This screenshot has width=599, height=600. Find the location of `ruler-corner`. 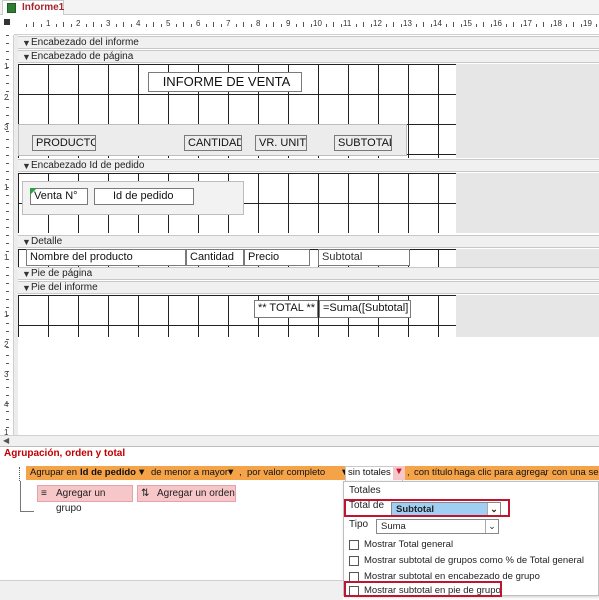

ruler-corner is located at coordinates (7, 25).